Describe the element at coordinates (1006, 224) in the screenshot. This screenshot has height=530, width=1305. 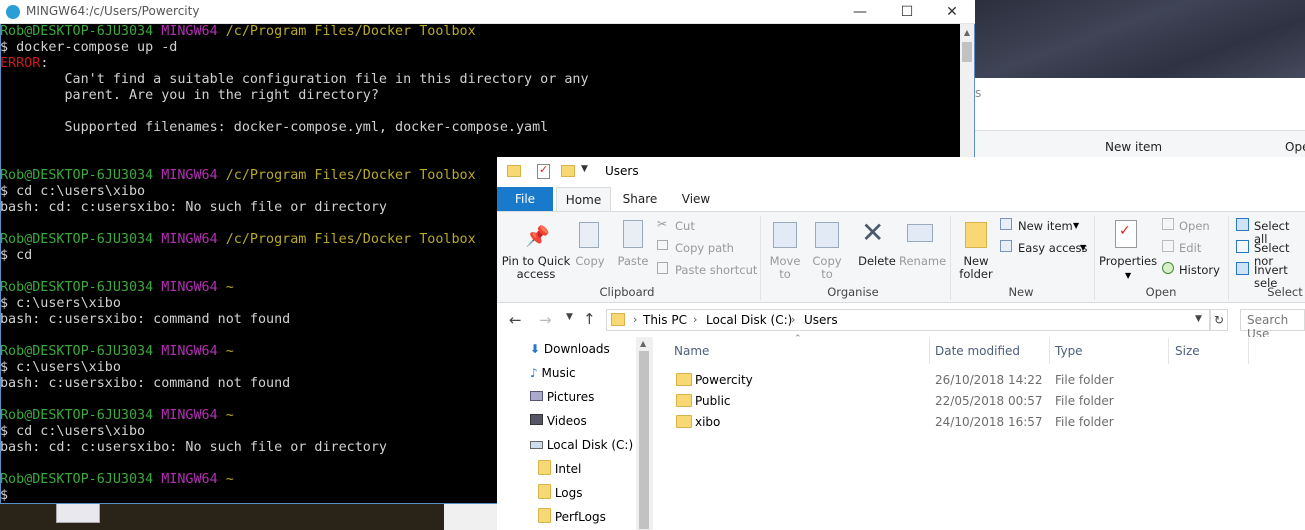
I see `new-item-icon` at that location.